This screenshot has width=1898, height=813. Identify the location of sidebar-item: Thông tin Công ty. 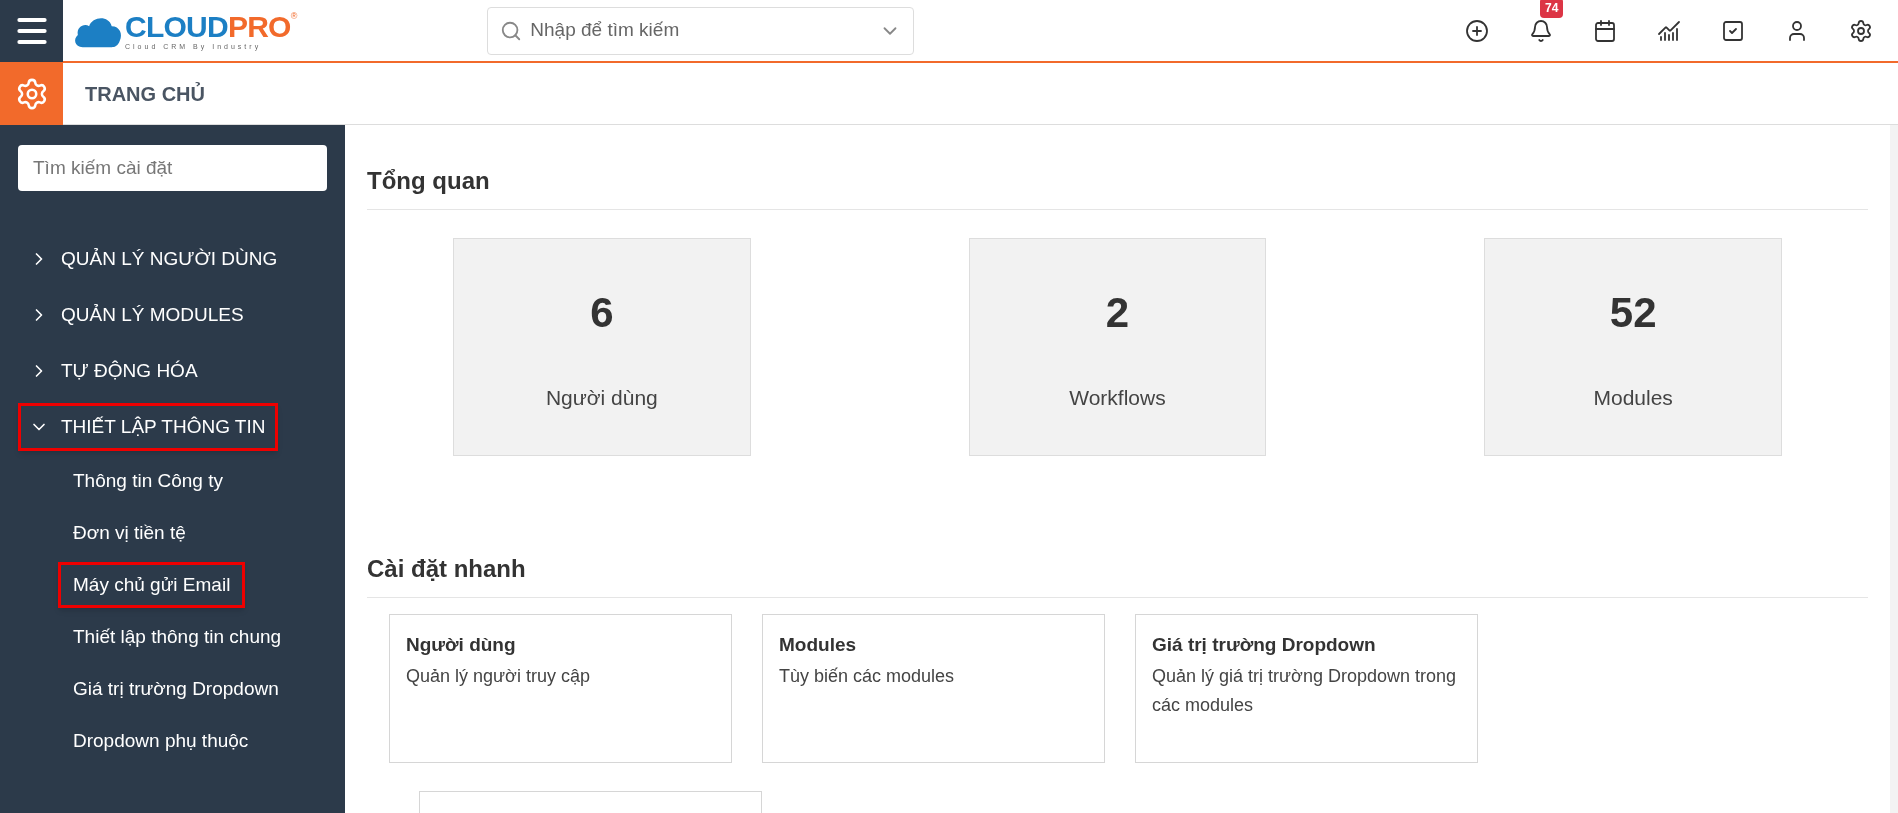
(148, 481).